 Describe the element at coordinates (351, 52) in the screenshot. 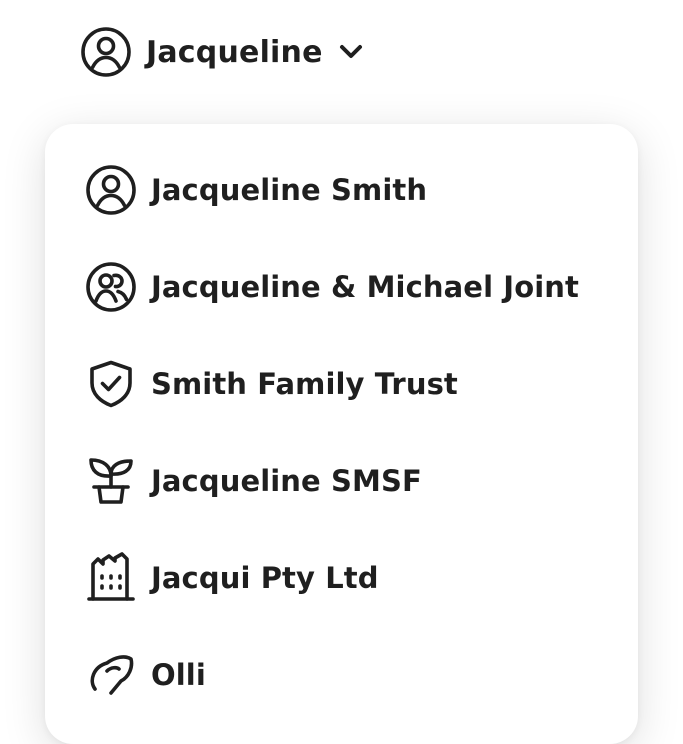

I see `chevron-down-icon` at that location.